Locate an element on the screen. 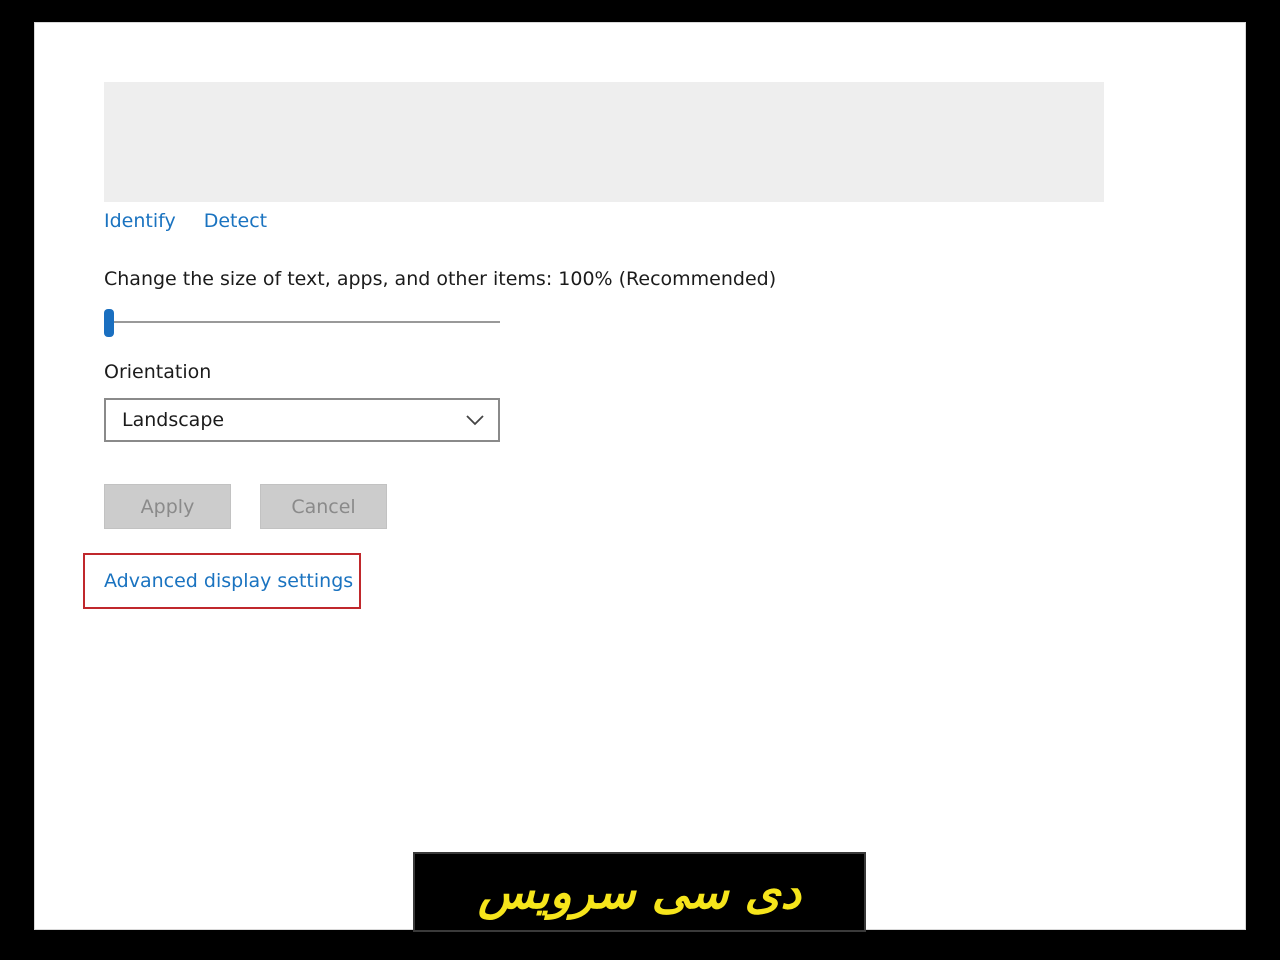  watermark-text: دی سی سرویس is located at coordinates (639, 892).